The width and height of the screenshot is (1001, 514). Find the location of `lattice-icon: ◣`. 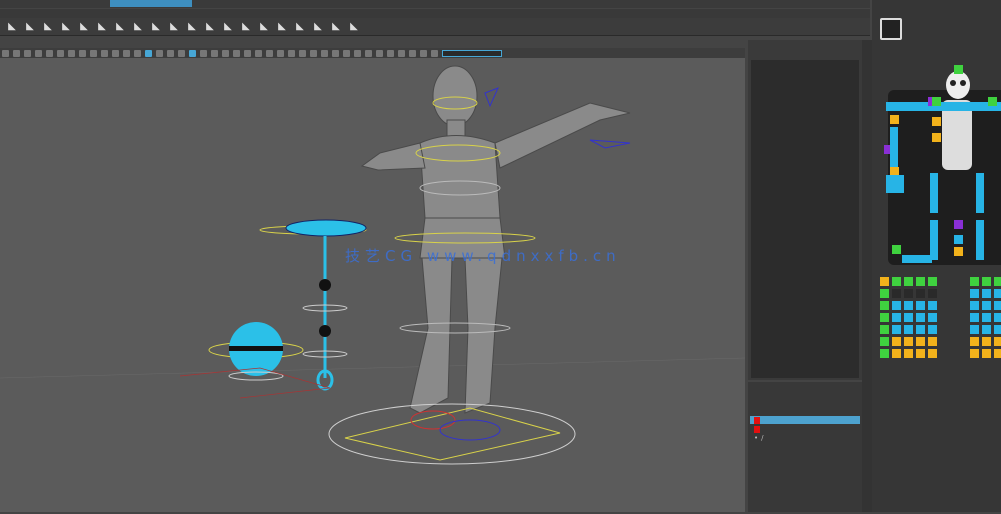

lattice-icon: ◣ is located at coordinates (120, 27).